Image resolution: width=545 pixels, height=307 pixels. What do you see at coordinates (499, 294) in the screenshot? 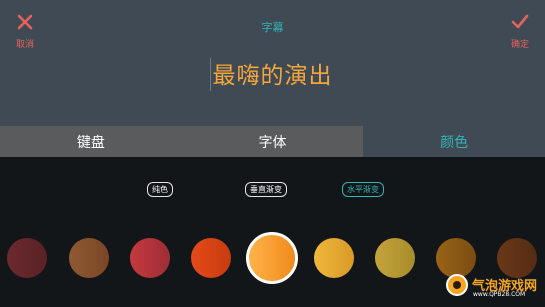
I see `watermark-url: www.QPB28.COM` at bounding box center [499, 294].